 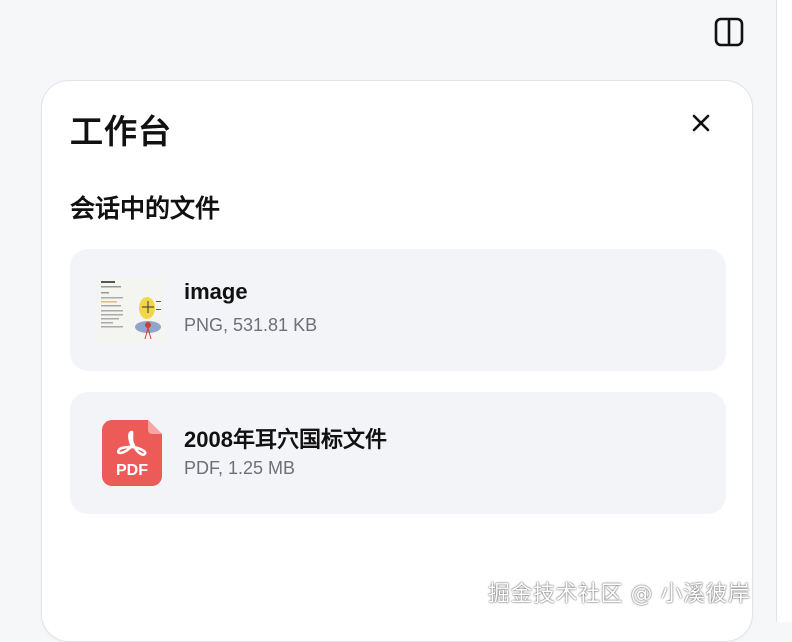 I want to click on pdf-icon-label: PDF, so click(x=132, y=470).